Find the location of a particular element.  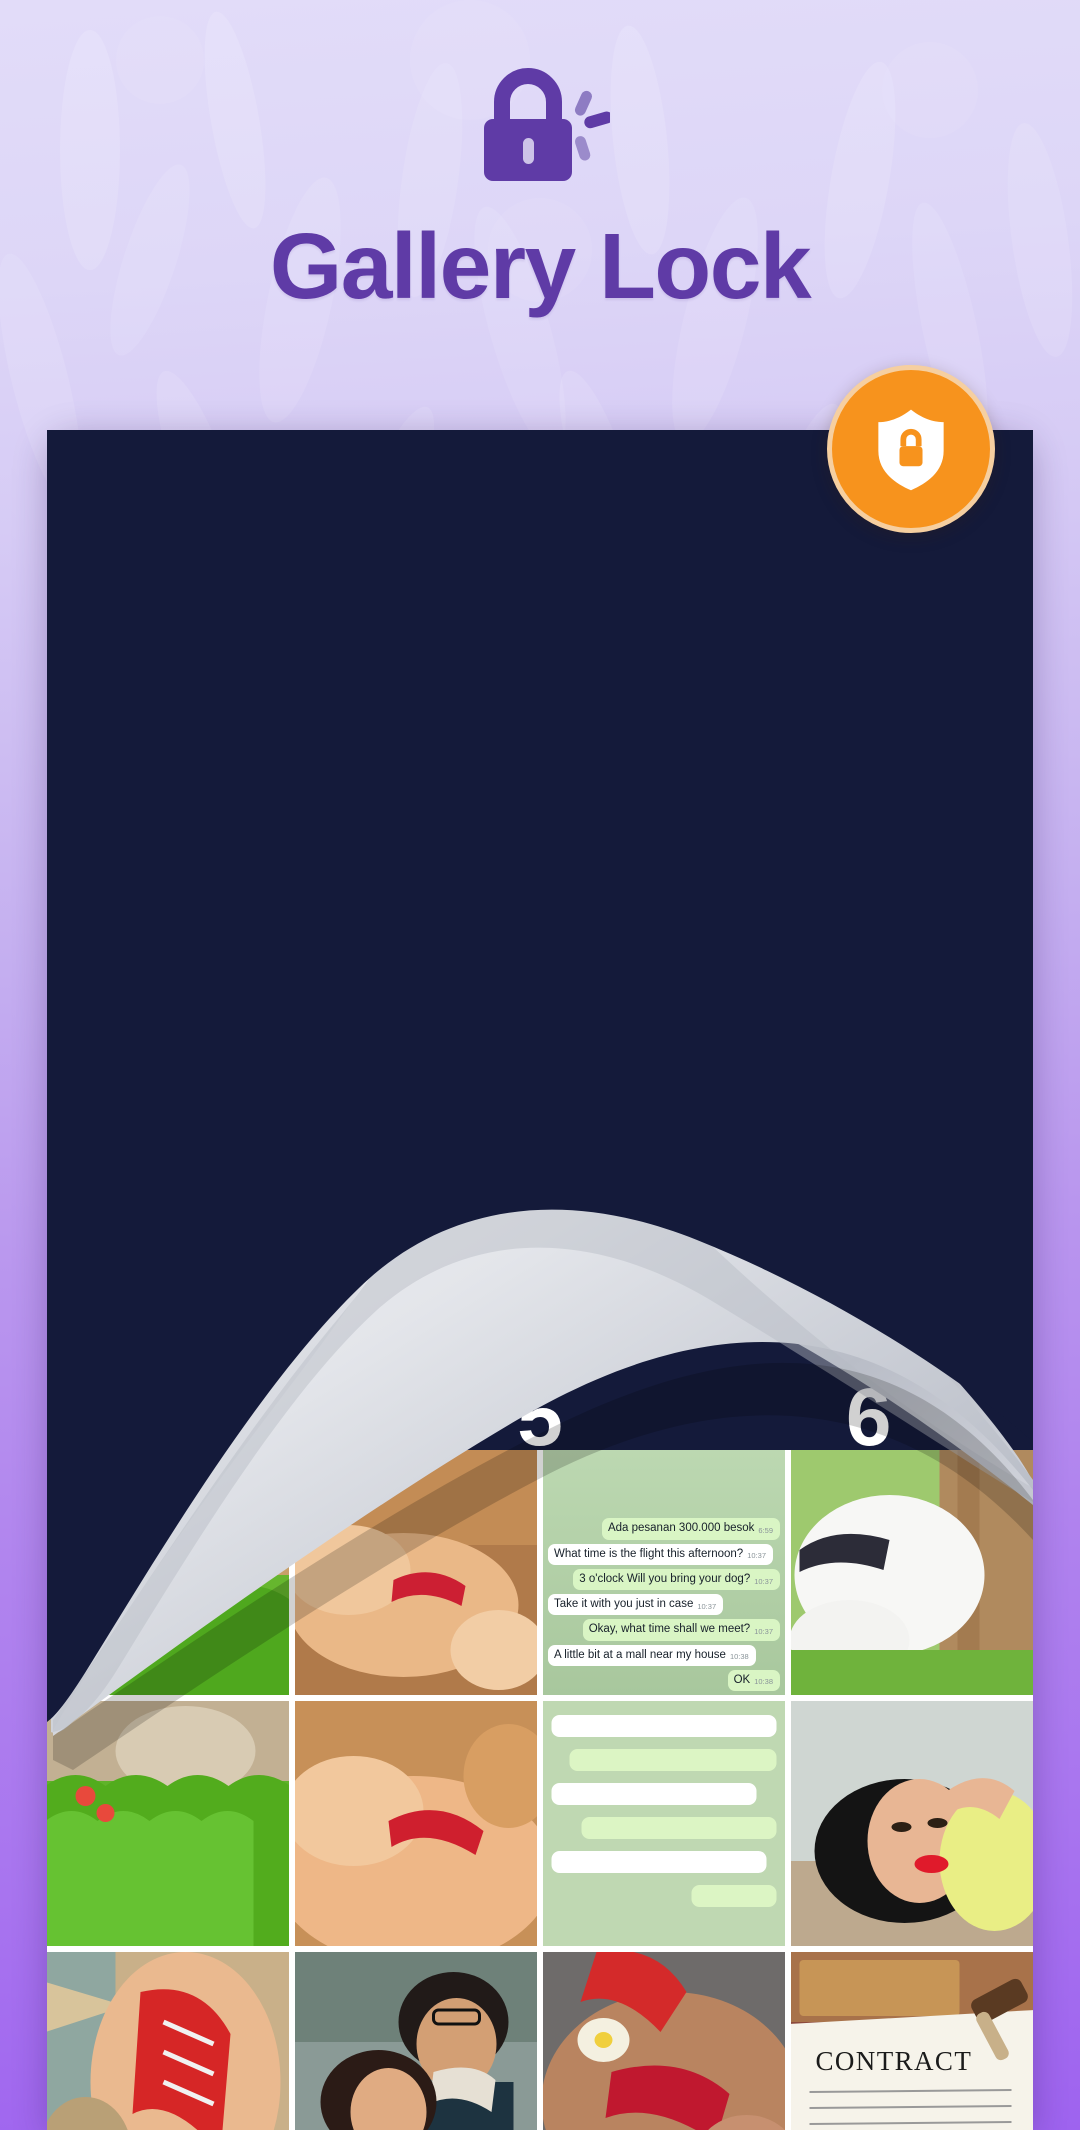

key-8: 8 is located at coordinates (540, 1570).